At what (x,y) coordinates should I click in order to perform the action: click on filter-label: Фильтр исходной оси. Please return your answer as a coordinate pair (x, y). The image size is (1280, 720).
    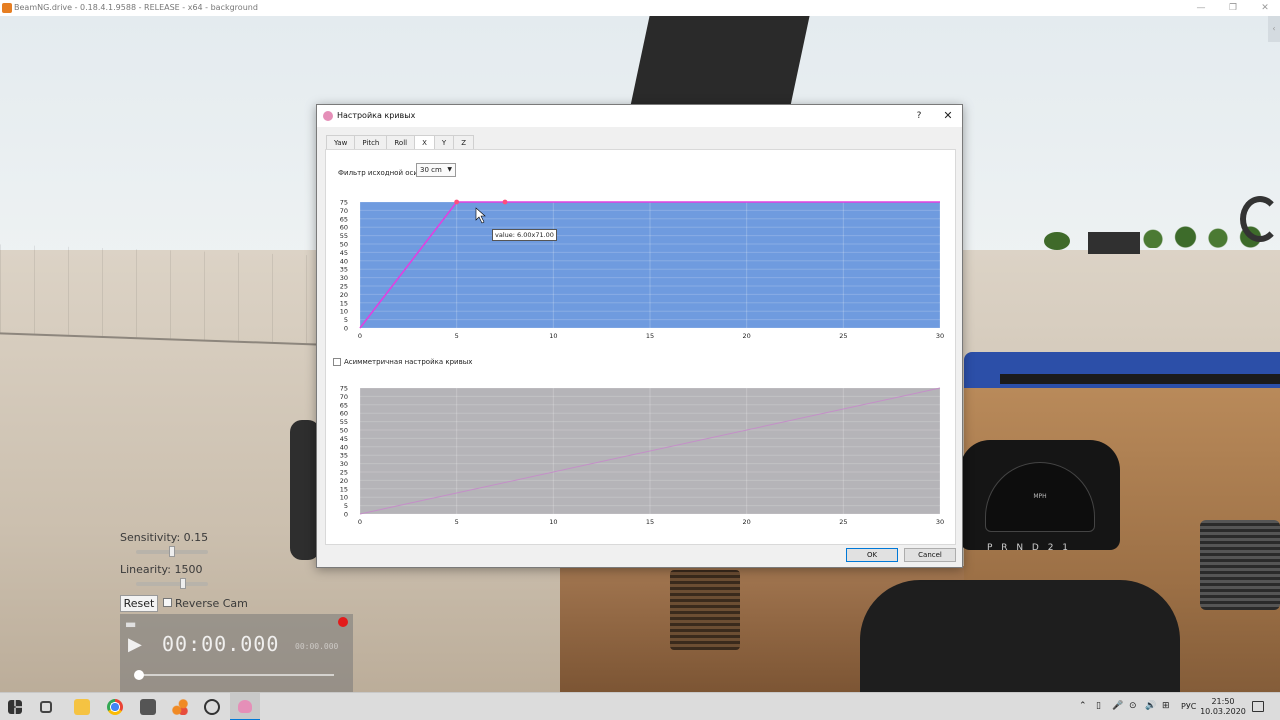
    Looking at the image, I should click on (378, 173).